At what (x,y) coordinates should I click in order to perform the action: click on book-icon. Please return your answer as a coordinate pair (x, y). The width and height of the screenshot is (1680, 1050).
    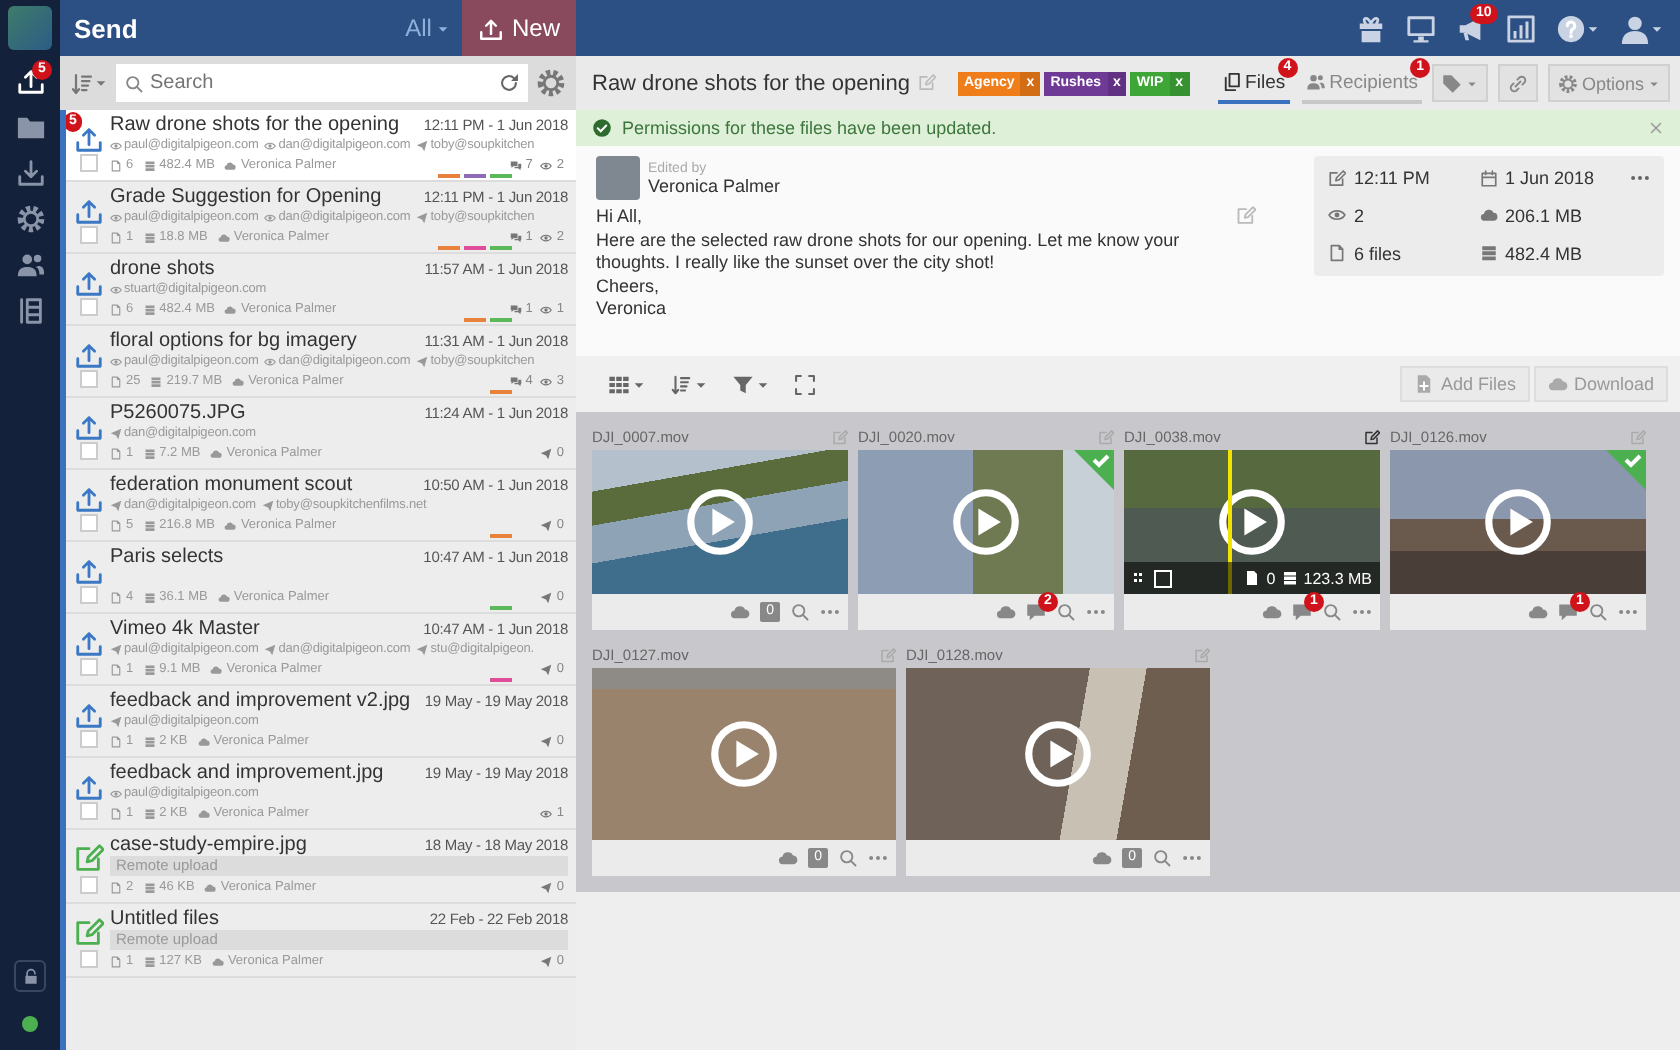
    Looking at the image, I should click on (30, 311).